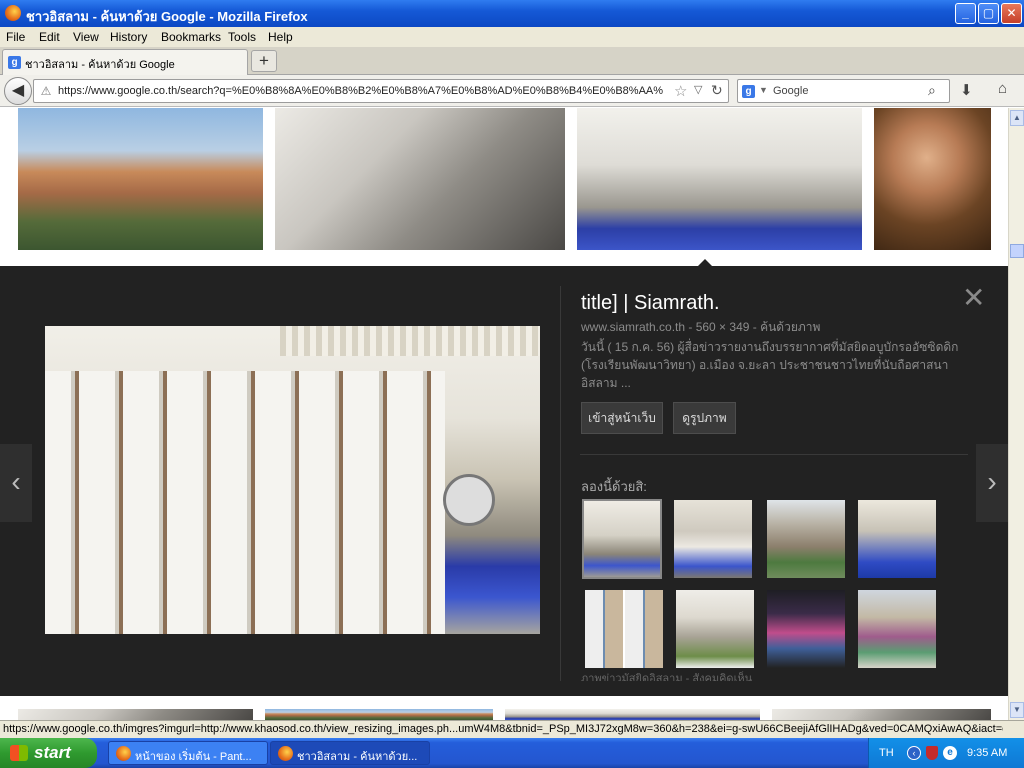 This screenshot has height=768, width=1024. I want to click on search-icon: ⌕, so click(932, 90).